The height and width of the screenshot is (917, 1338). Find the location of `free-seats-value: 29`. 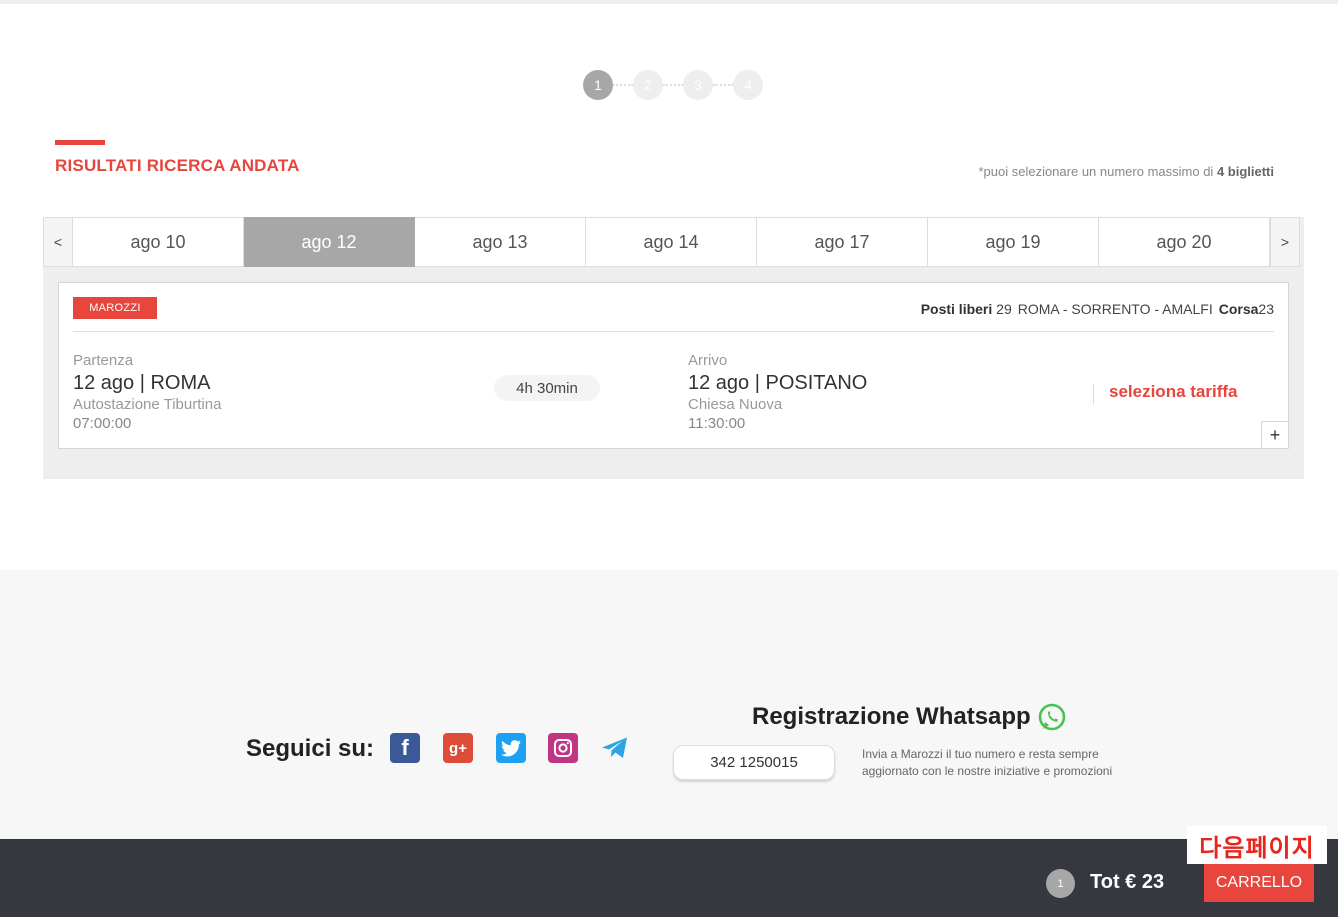

free-seats-value: 29 is located at coordinates (1004, 309).